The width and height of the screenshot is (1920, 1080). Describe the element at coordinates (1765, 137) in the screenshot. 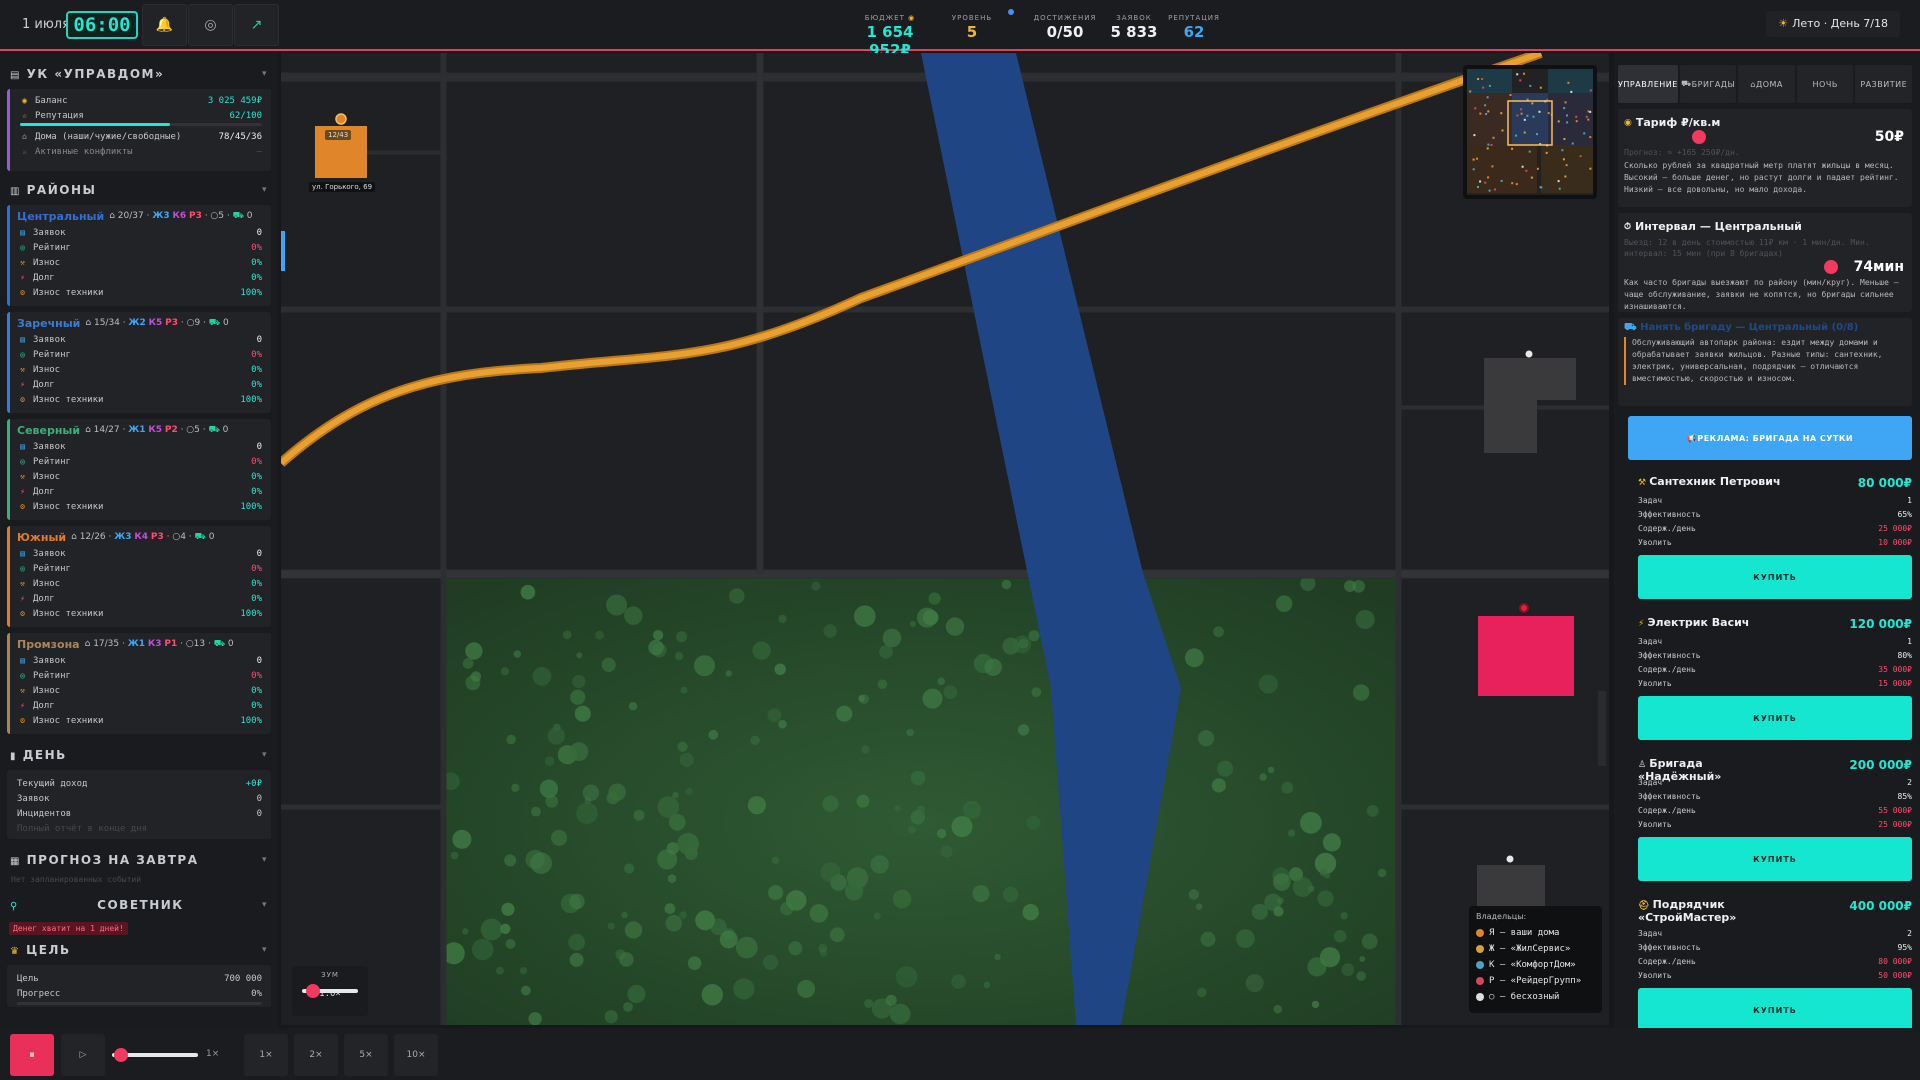

I see `tariff-slider: 50₽` at that location.